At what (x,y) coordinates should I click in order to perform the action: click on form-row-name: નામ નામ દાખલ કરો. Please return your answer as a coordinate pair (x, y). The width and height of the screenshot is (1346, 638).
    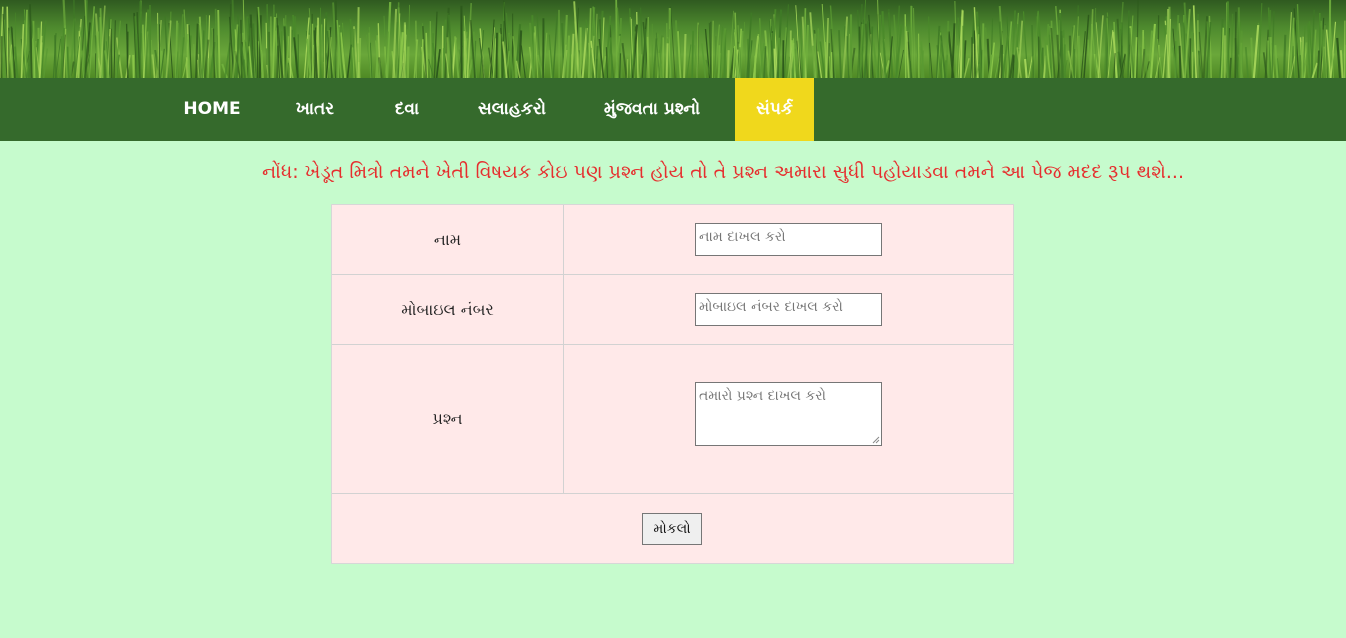
    Looking at the image, I should click on (672, 240).